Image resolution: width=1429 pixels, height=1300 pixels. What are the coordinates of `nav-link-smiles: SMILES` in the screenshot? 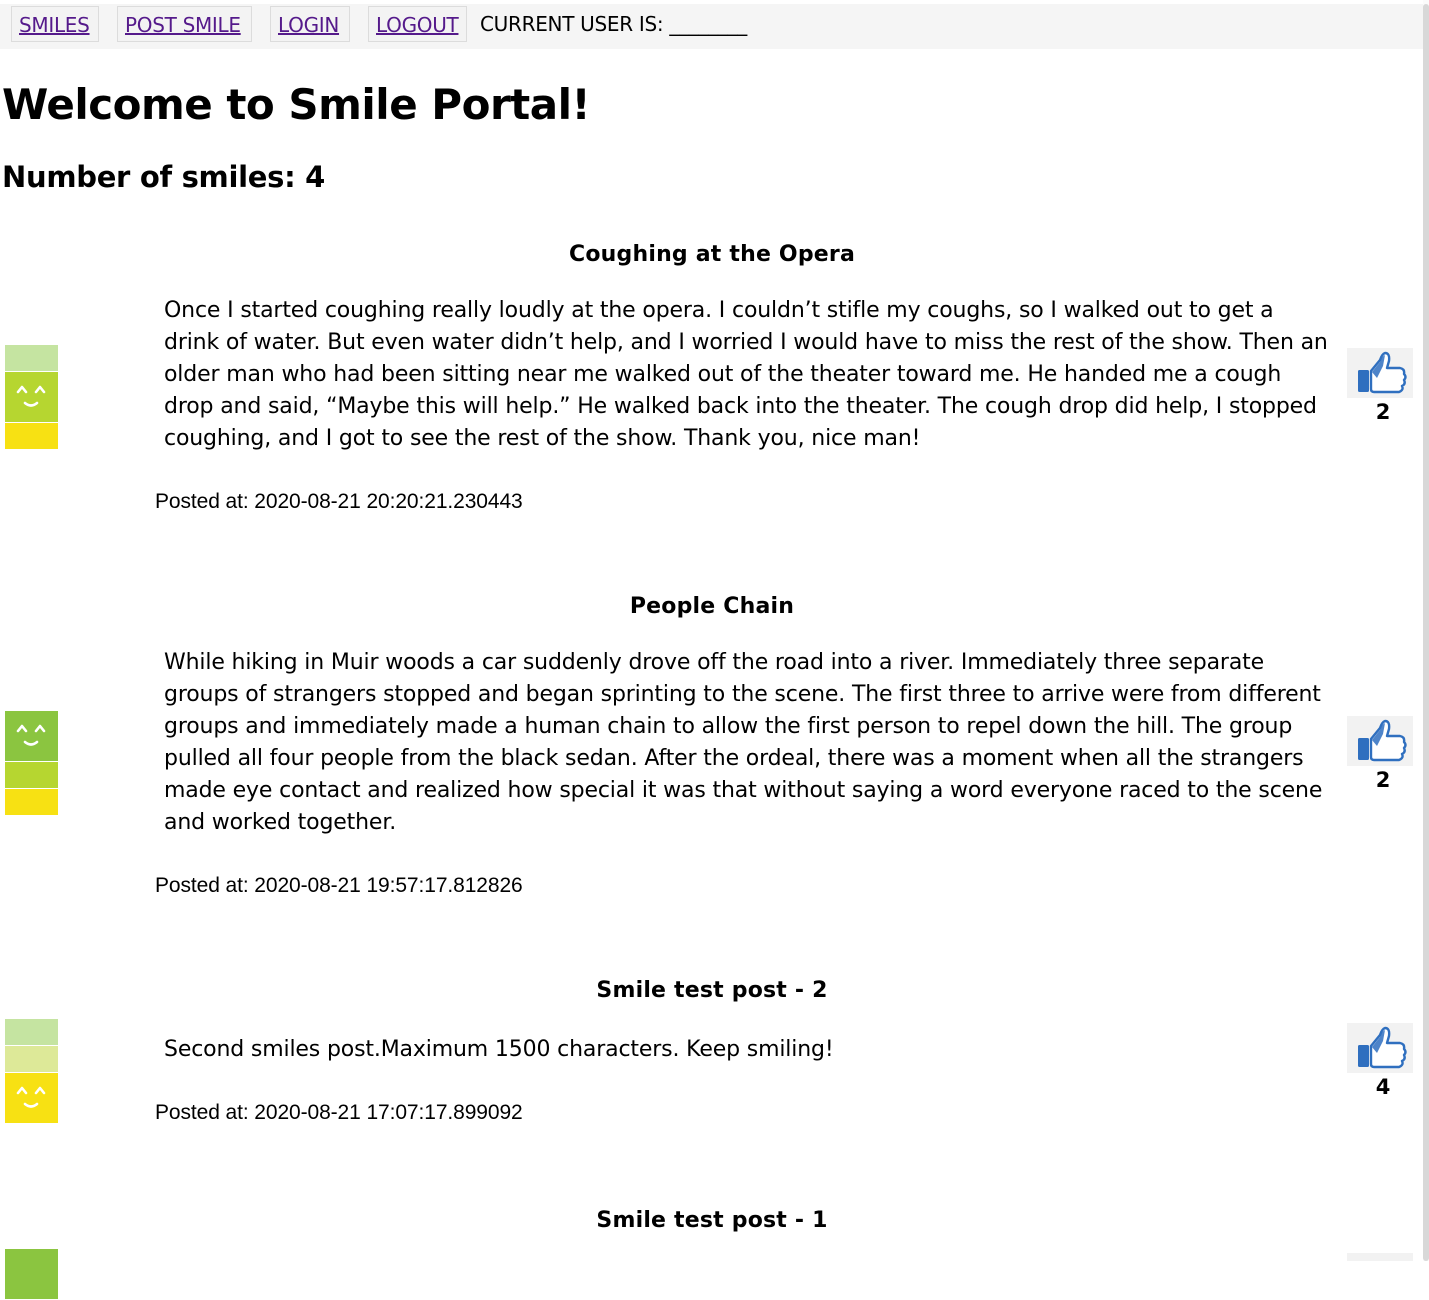 It's located at (55, 24).